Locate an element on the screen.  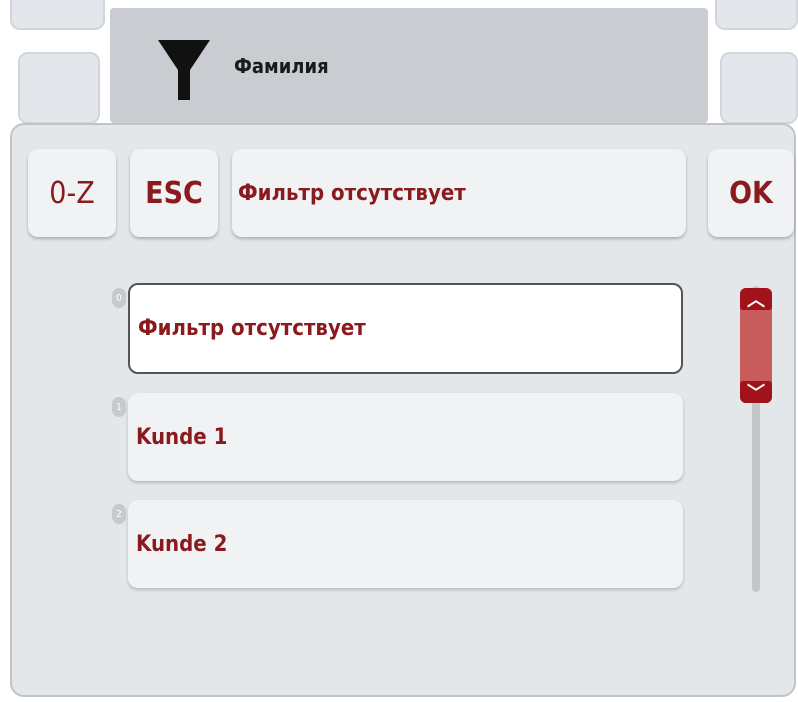
chevron-up-icon: ︿ is located at coordinates (756, 299).